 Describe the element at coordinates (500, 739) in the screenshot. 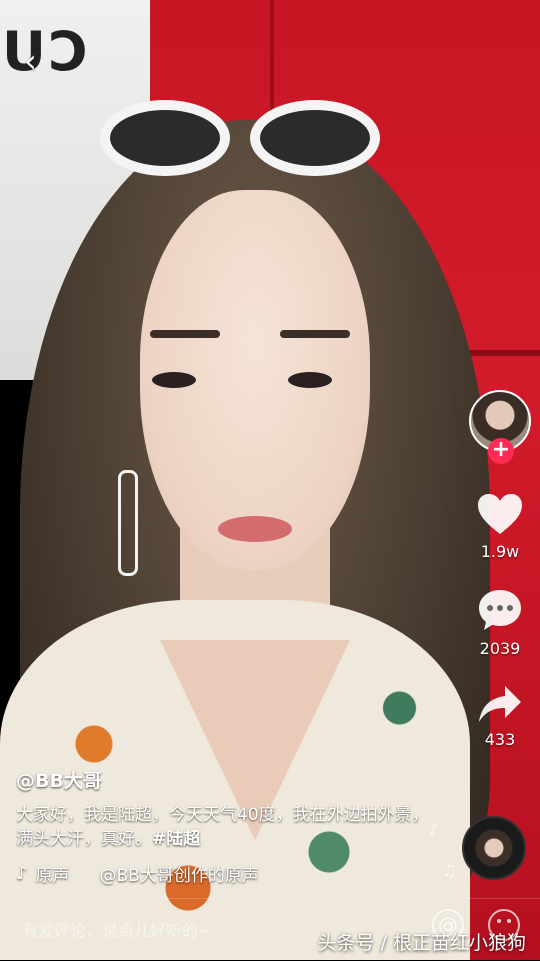

I see `share-count: 433` at that location.